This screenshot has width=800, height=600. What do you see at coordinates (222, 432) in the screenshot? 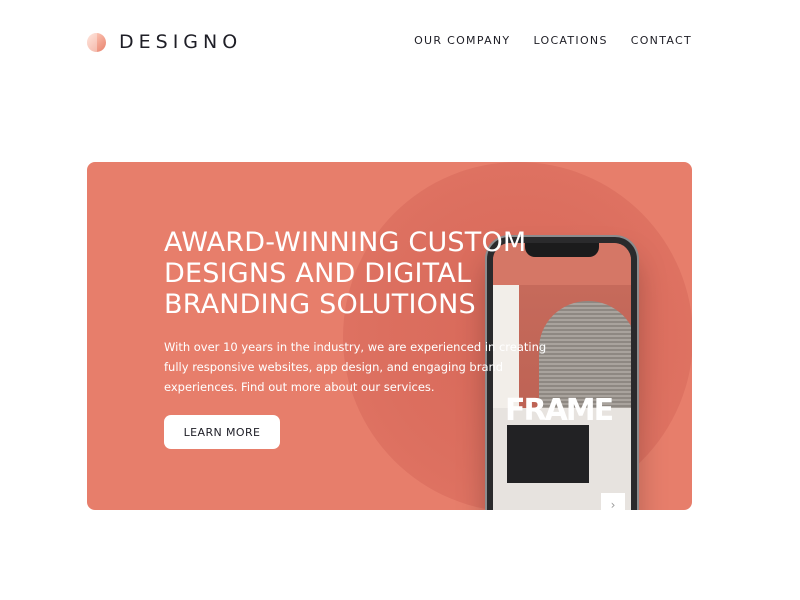
I see `learn-more-button: LEARN MORE` at bounding box center [222, 432].